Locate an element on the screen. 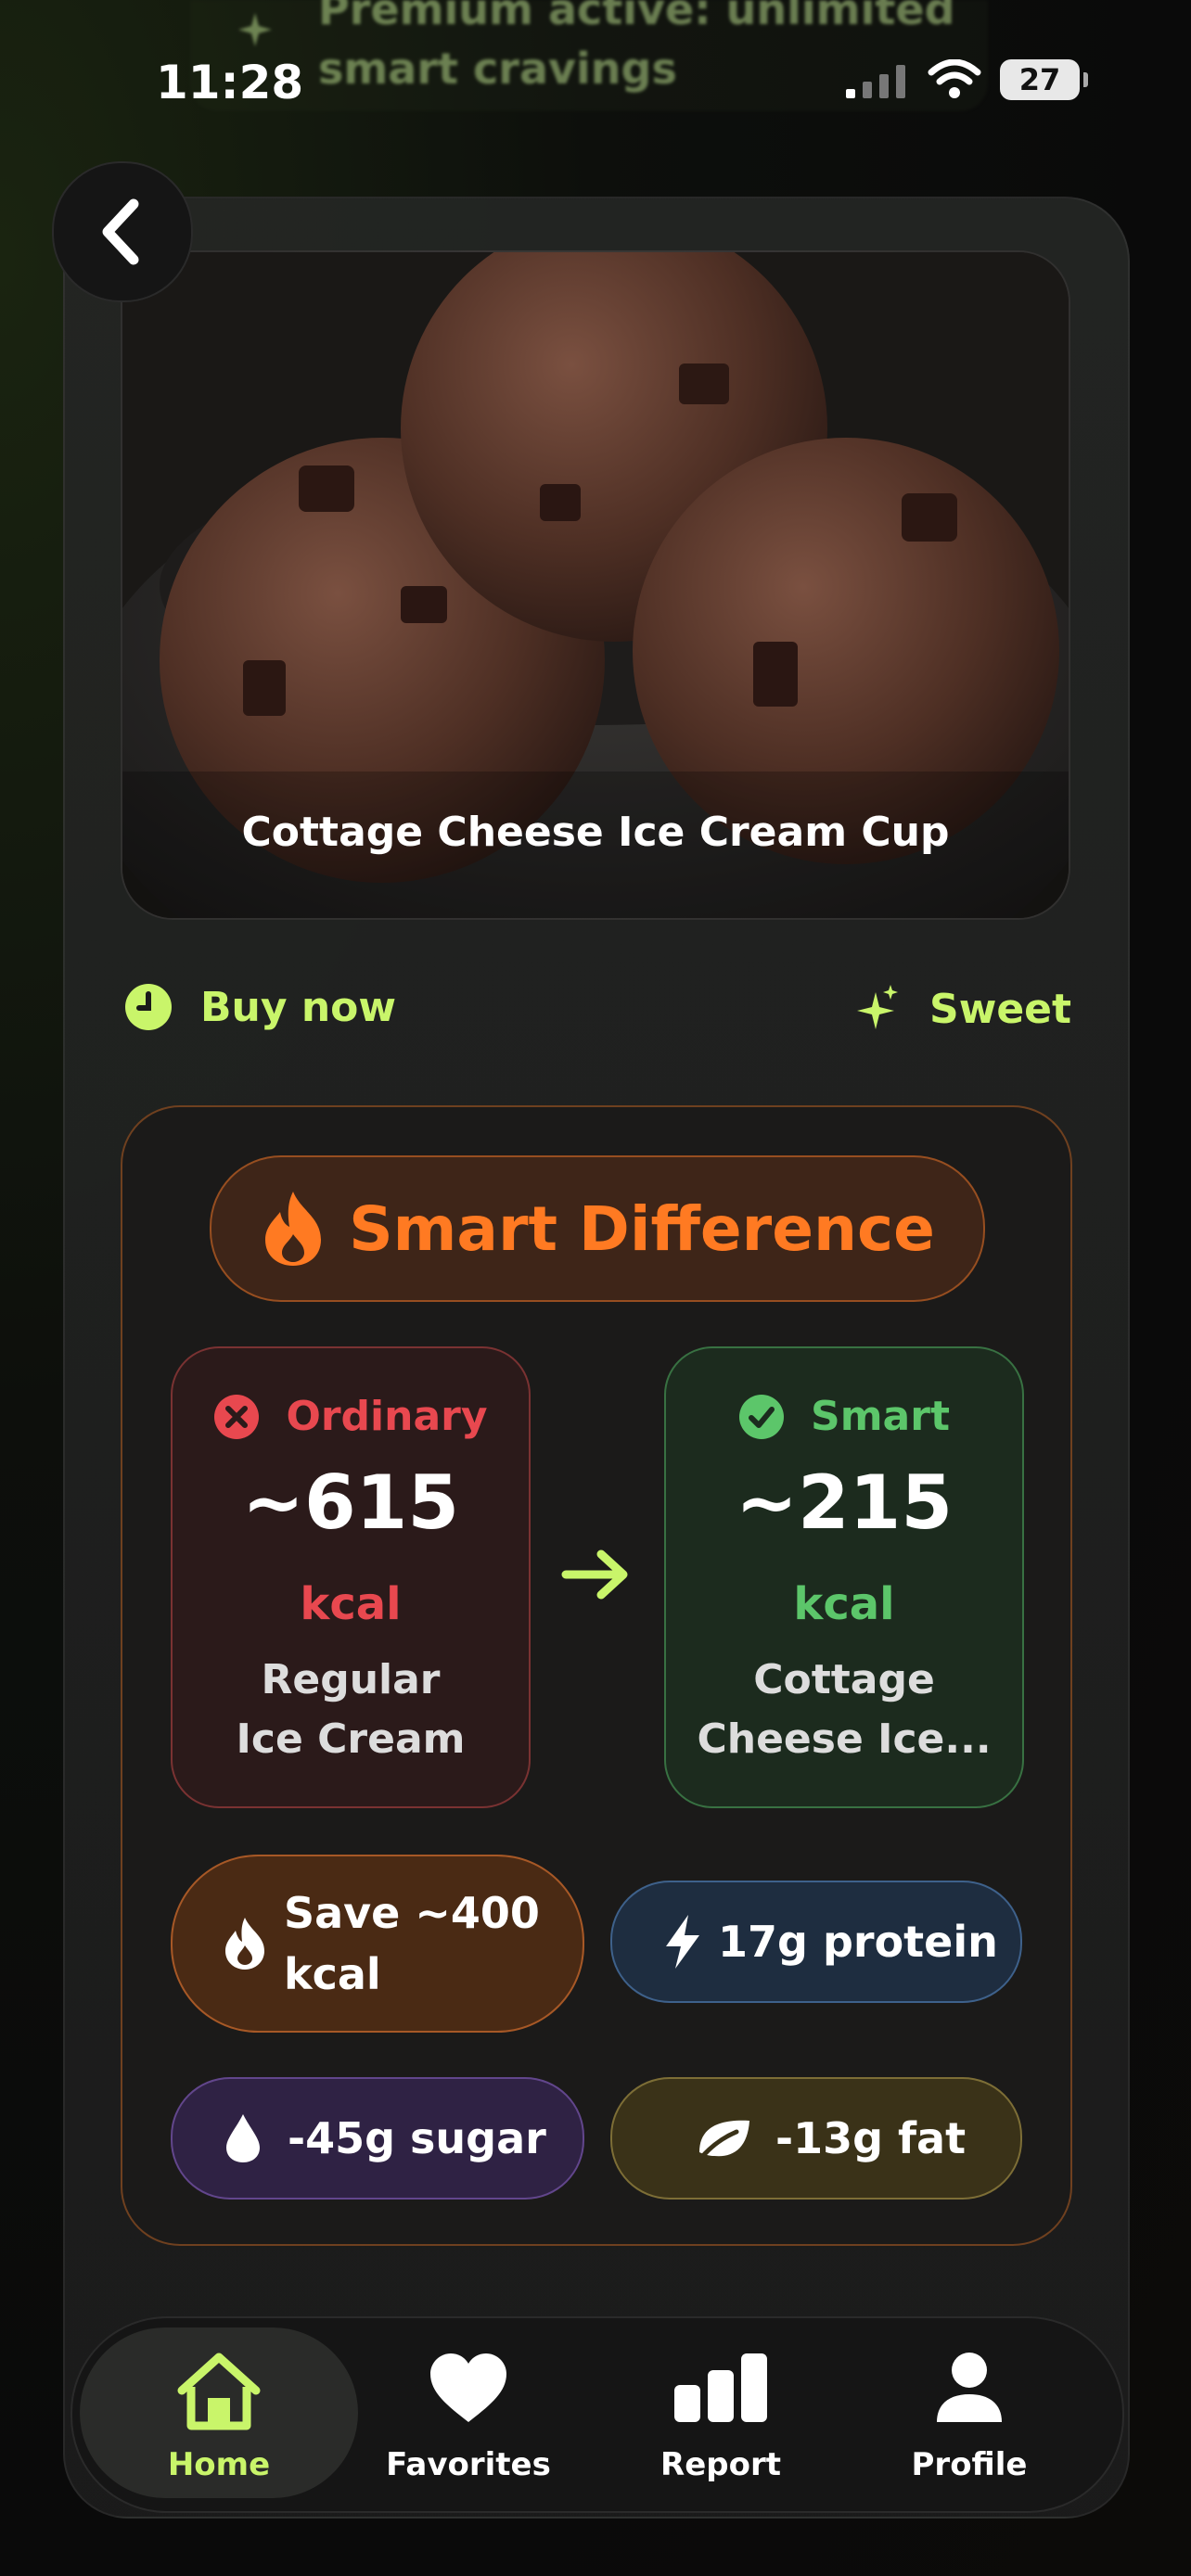 The image size is (1191, 2576). ordinary-label: Ordinary is located at coordinates (387, 1417).